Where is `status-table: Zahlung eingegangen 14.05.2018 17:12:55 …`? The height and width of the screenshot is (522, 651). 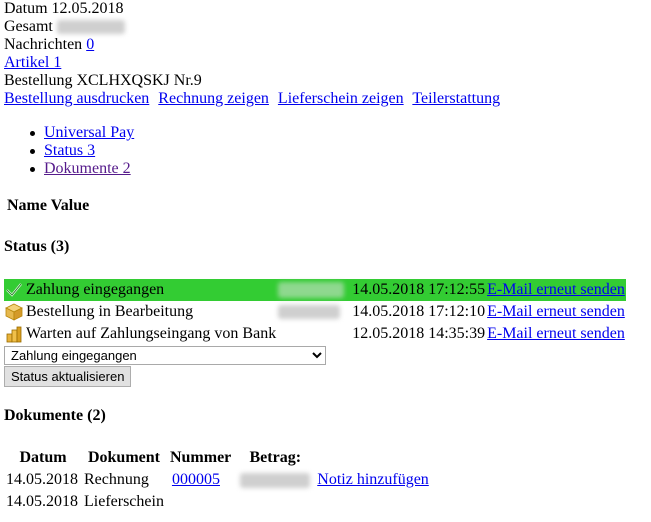 status-table: Zahlung eingegangen 14.05.2018 17:12:55 … is located at coordinates (315, 312).